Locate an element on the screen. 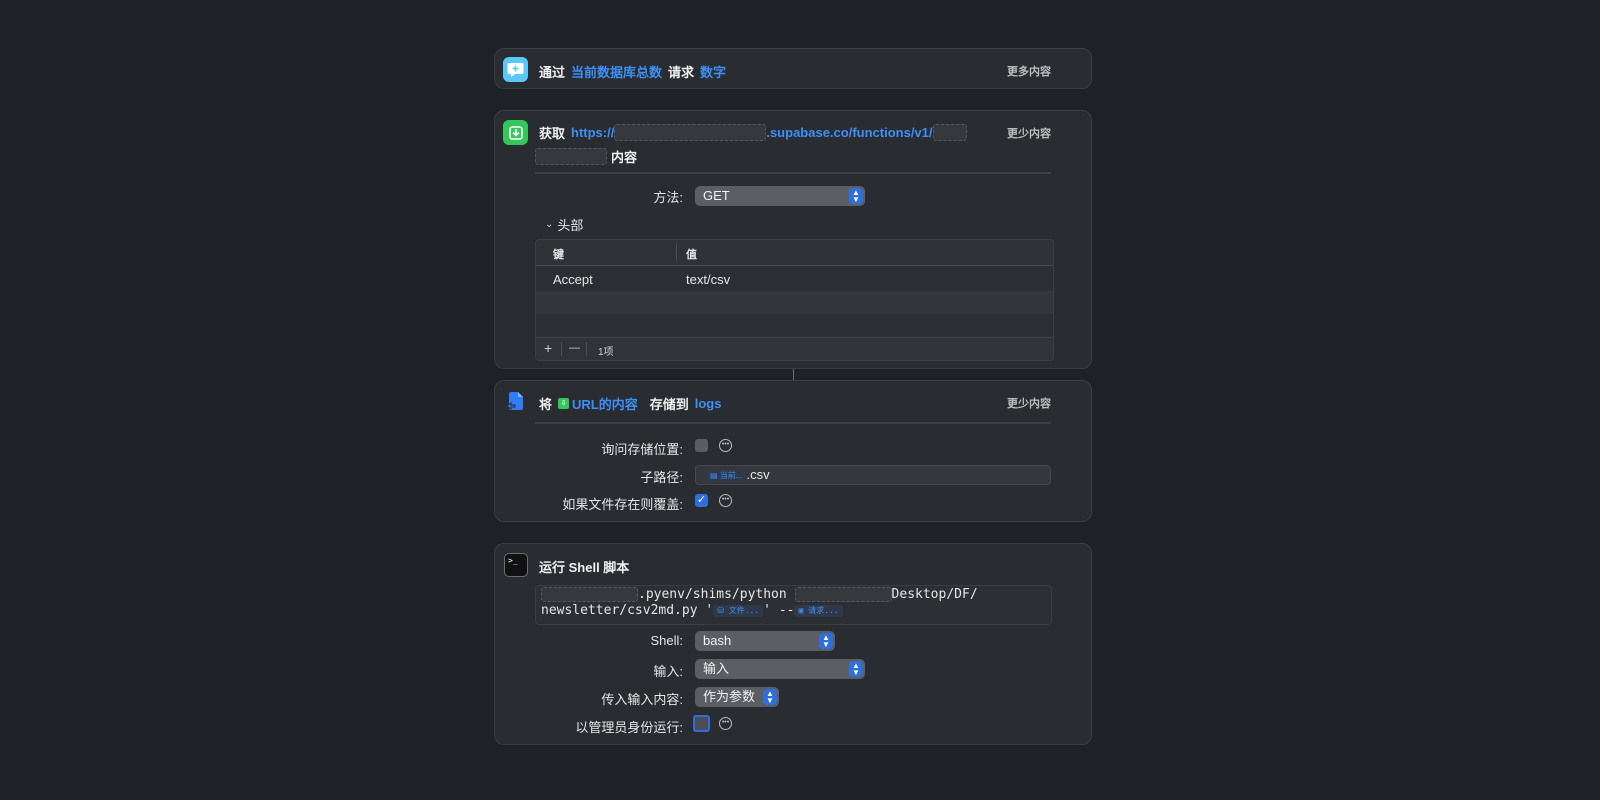 The image size is (1600, 800). header-key-cell: Accept is located at coordinates (573, 279).